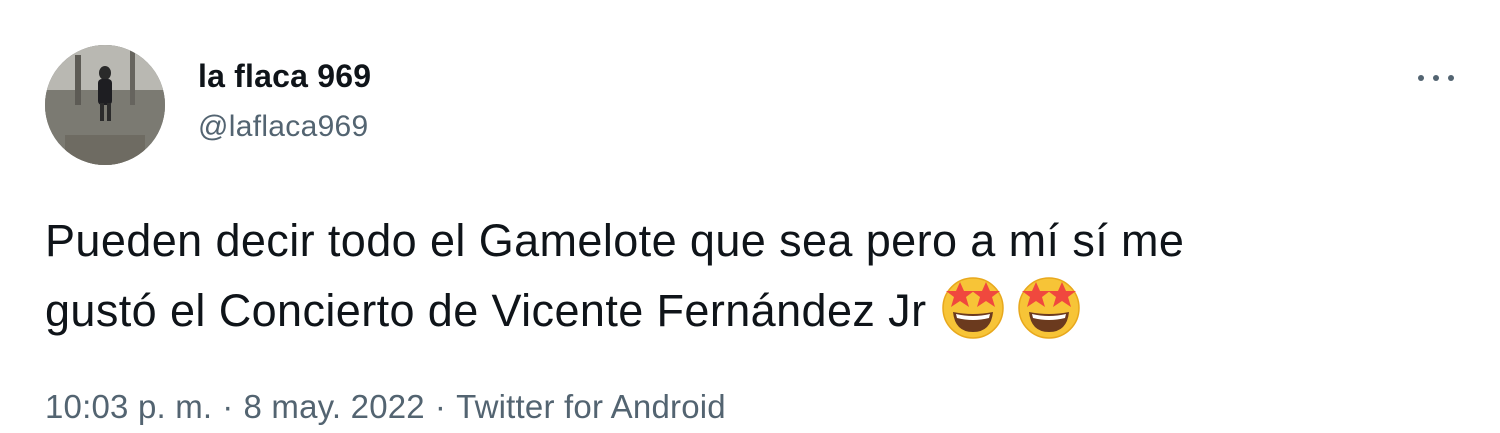 The height and width of the screenshot is (433, 1500). I want to click on tweet-date: 8 may. 2022, so click(334, 406).